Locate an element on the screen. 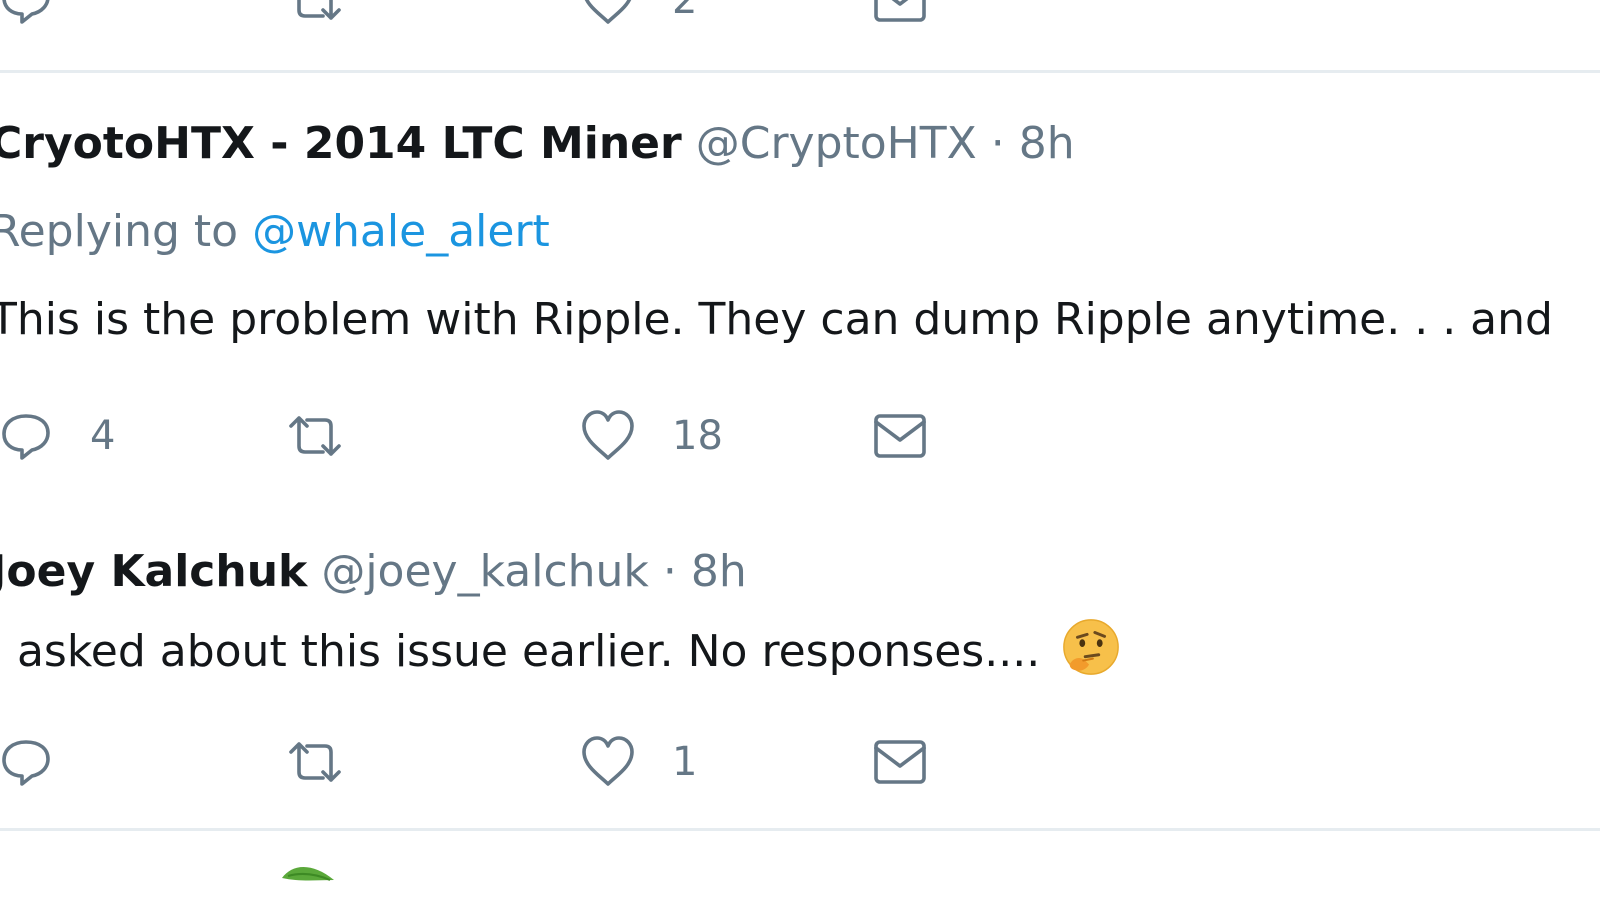 Image resolution: width=1600 pixels, height=900 pixels. like-count: 18 is located at coordinates (697, 436).